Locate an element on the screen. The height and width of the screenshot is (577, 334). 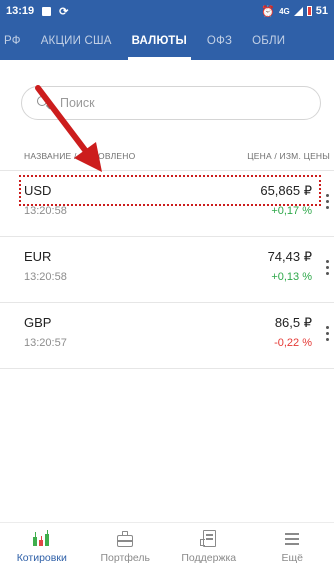
search-input is located at coordinates (170, 103).